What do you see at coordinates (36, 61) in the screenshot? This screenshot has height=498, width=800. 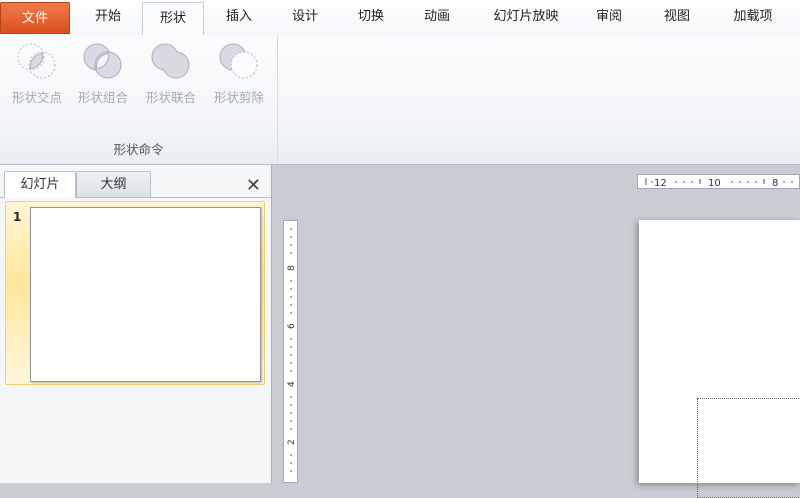 I see `shape-intersect-icon` at bounding box center [36, 61].